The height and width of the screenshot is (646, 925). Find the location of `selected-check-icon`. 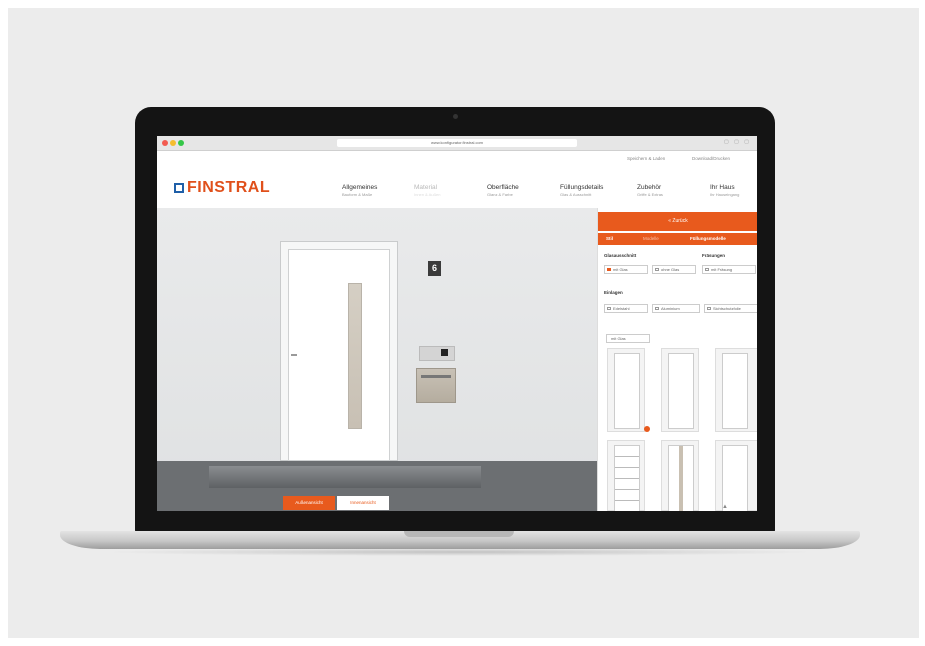

selected-check-icon is located at coordinates (647, 429).